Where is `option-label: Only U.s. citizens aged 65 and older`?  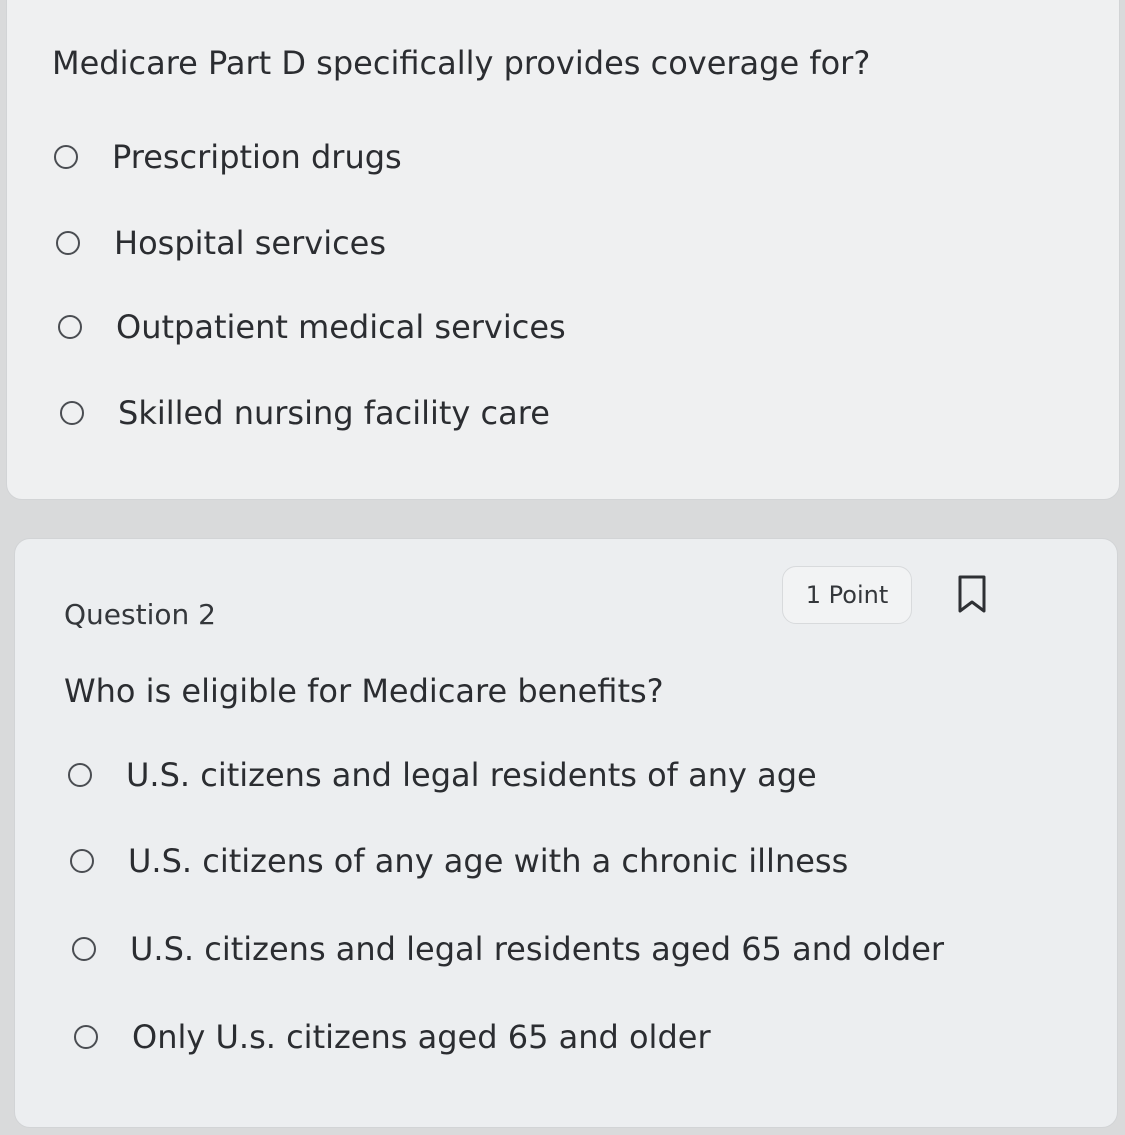 option-label: Only U.s. citizens aged 65 and older is located at coordinates (421, 1037).